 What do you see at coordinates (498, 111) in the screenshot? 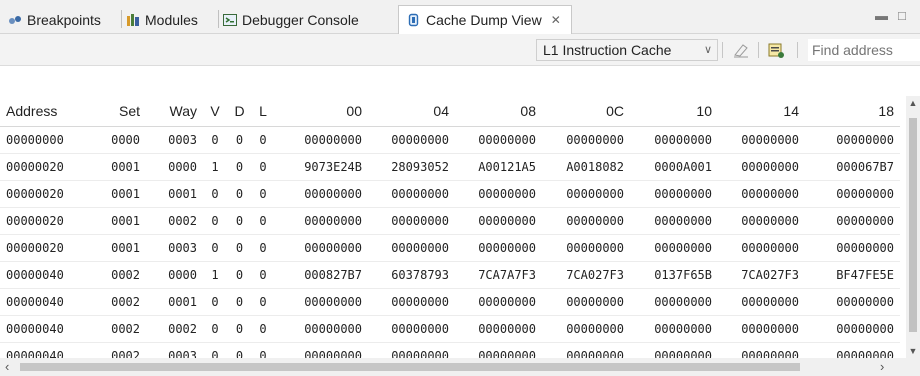
I see `column-header: 08` at bounding box center [498, 111].